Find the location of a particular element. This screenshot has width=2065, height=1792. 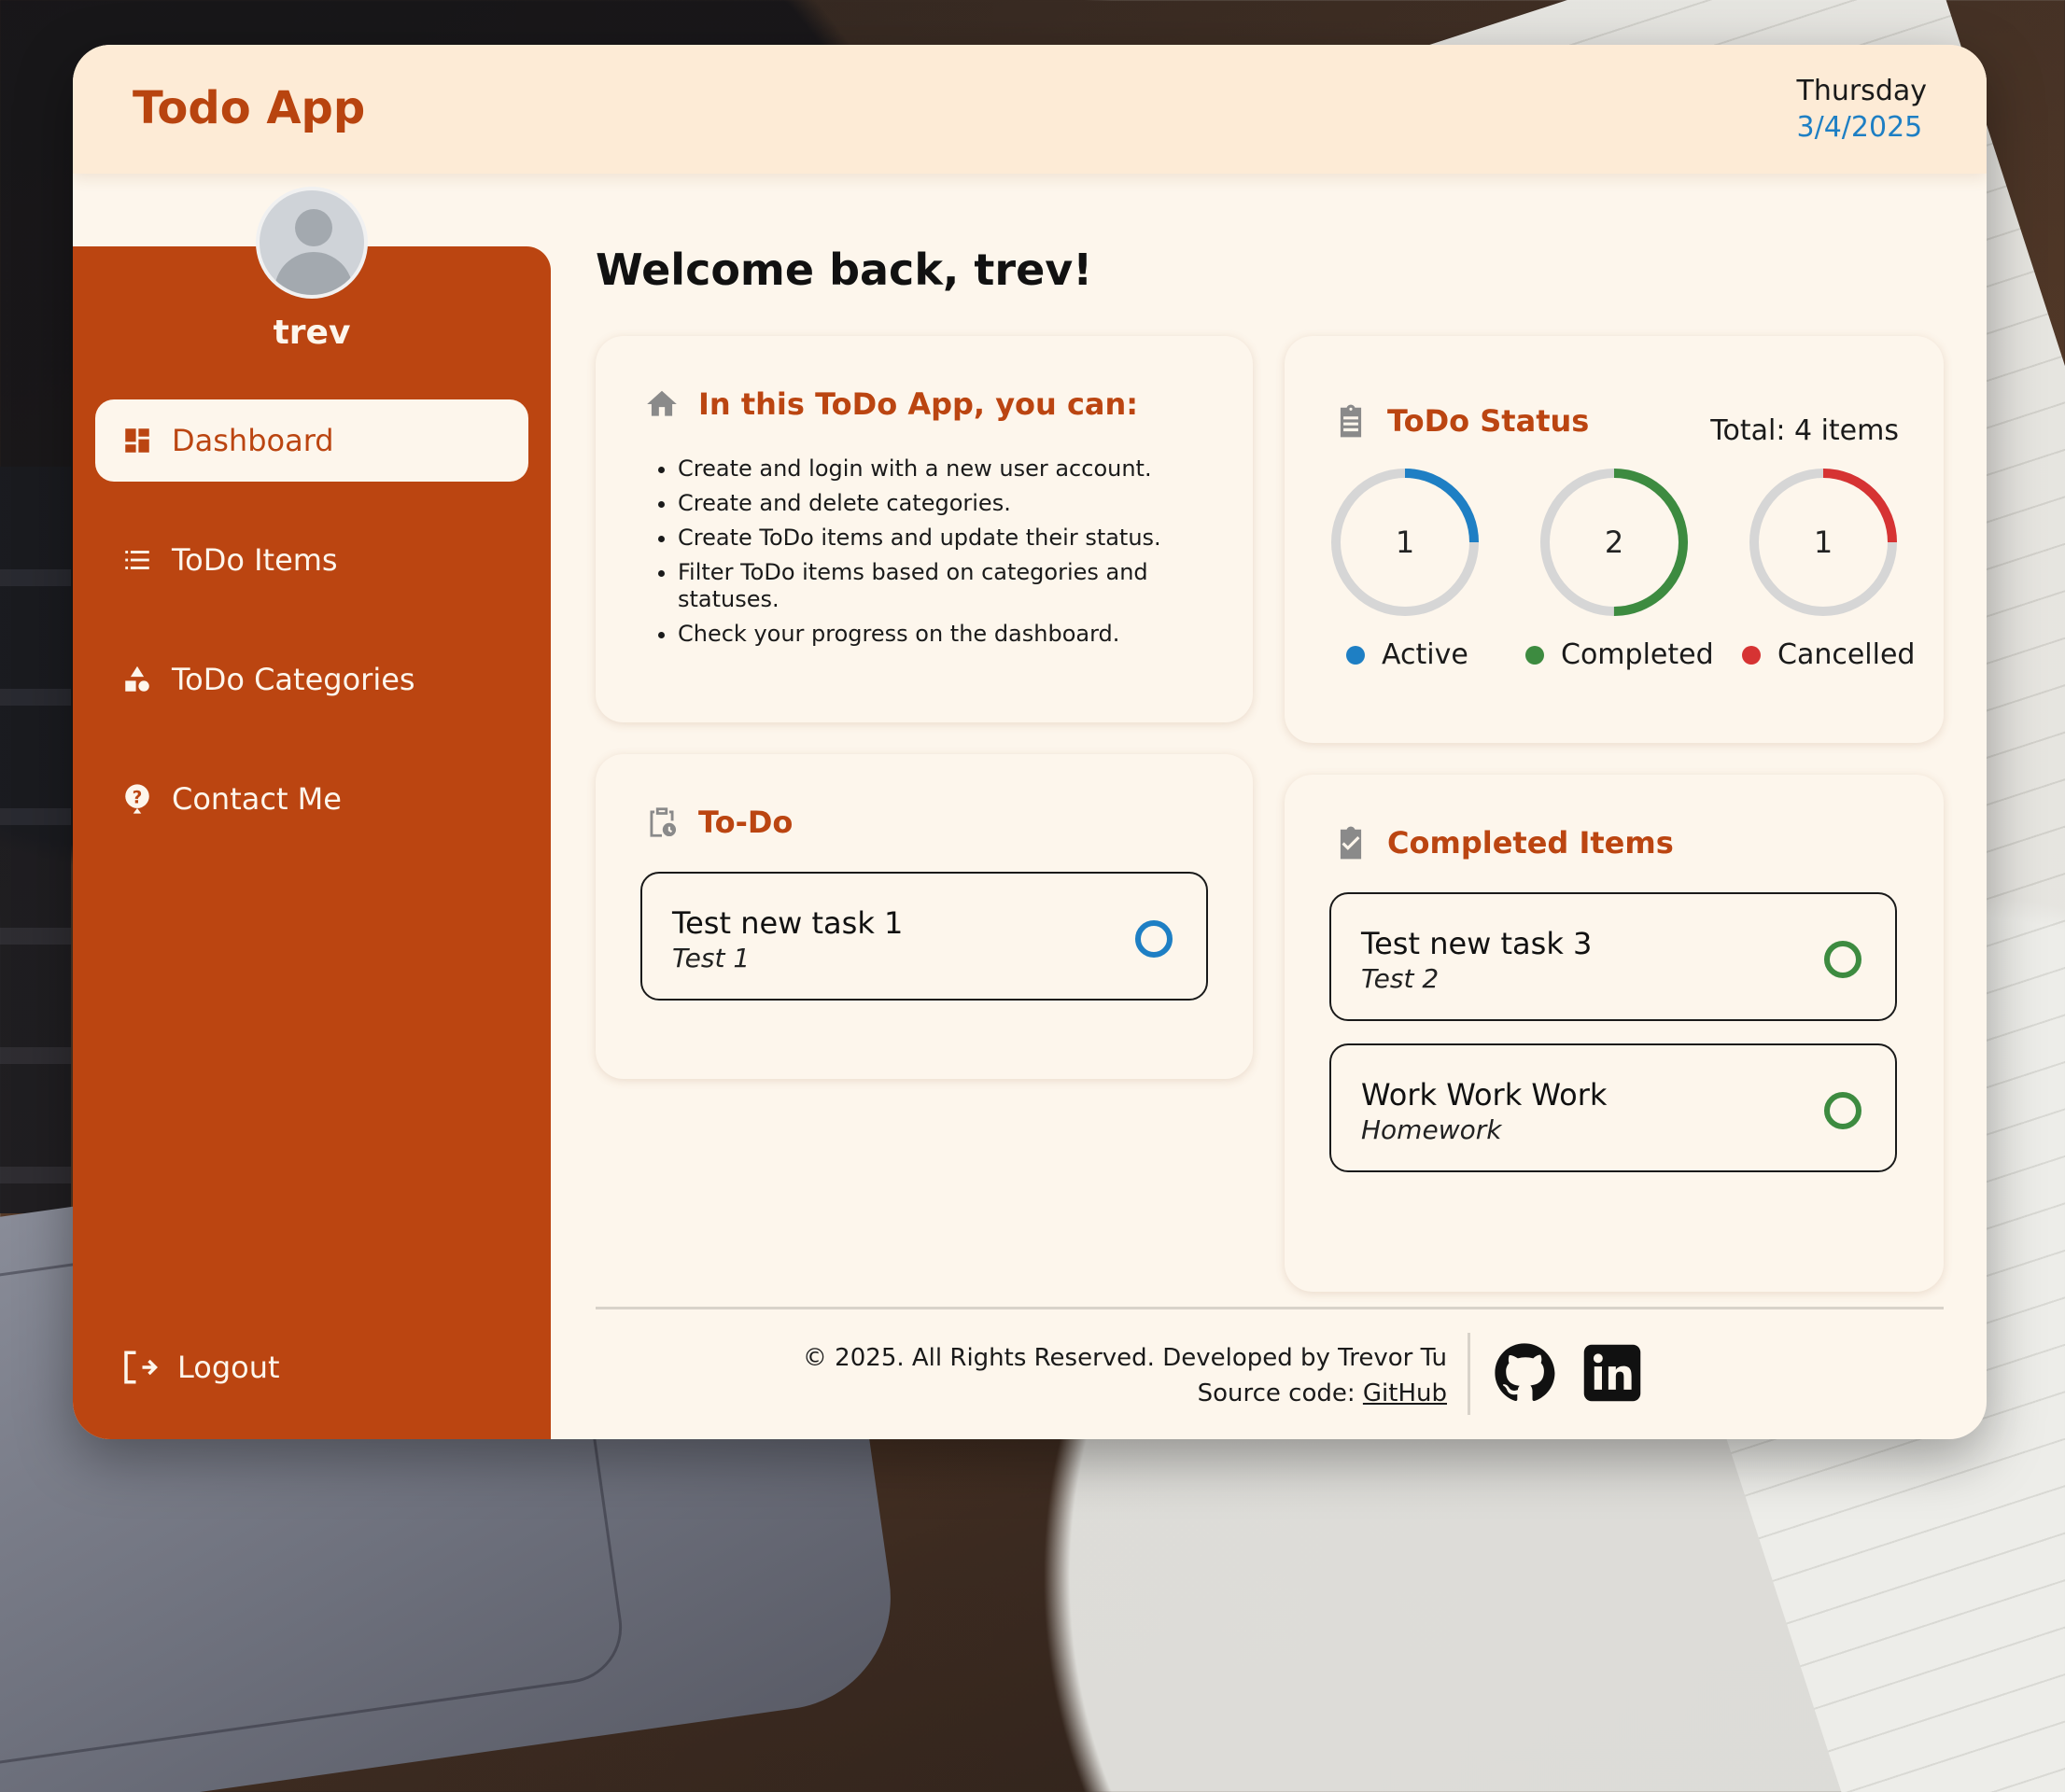

task-card: Test new task 1 Test 1 is located at coordinates (924, 936).